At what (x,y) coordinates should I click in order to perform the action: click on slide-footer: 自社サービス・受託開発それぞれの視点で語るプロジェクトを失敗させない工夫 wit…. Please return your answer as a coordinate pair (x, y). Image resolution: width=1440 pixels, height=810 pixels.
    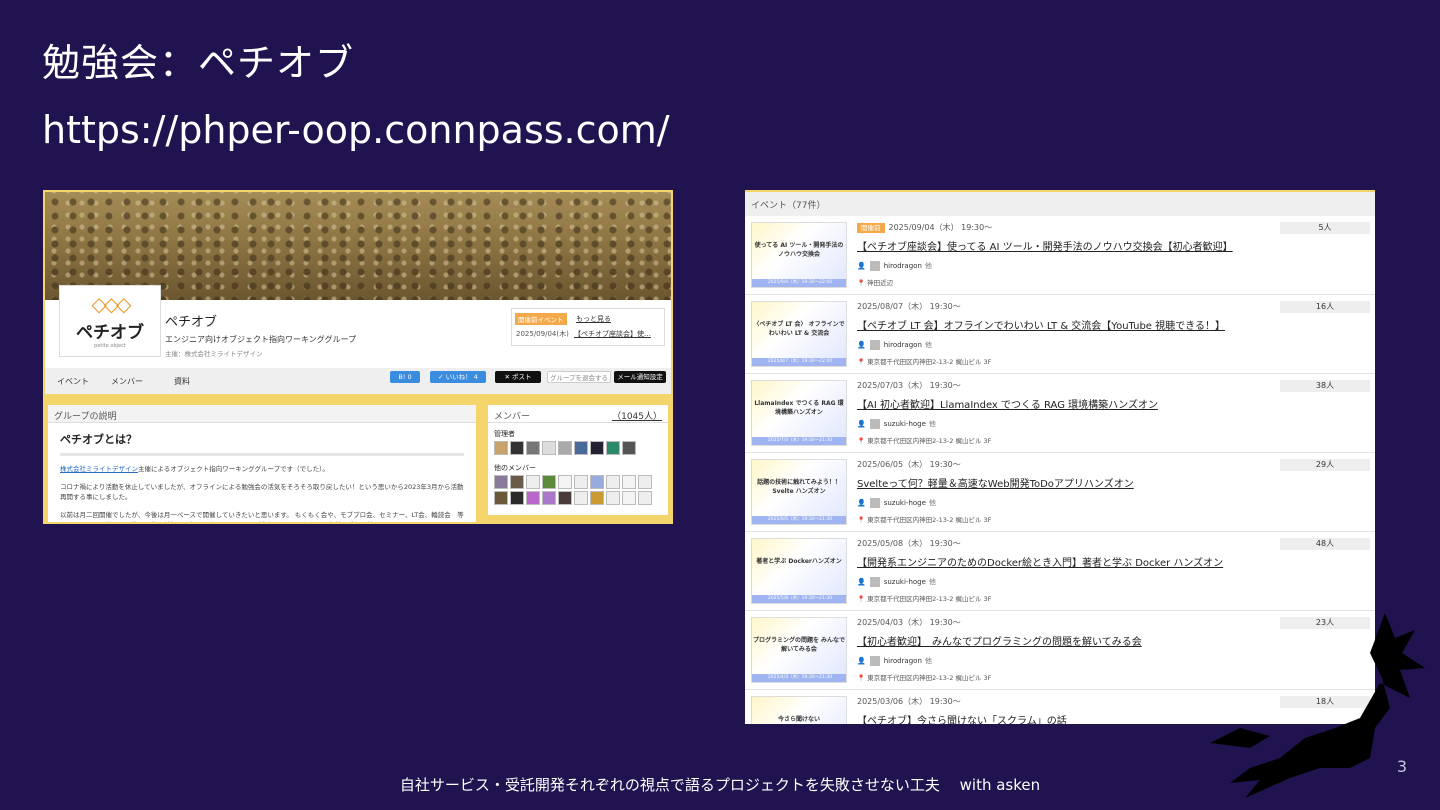
    Looking at the image, I should click on (720, 785).